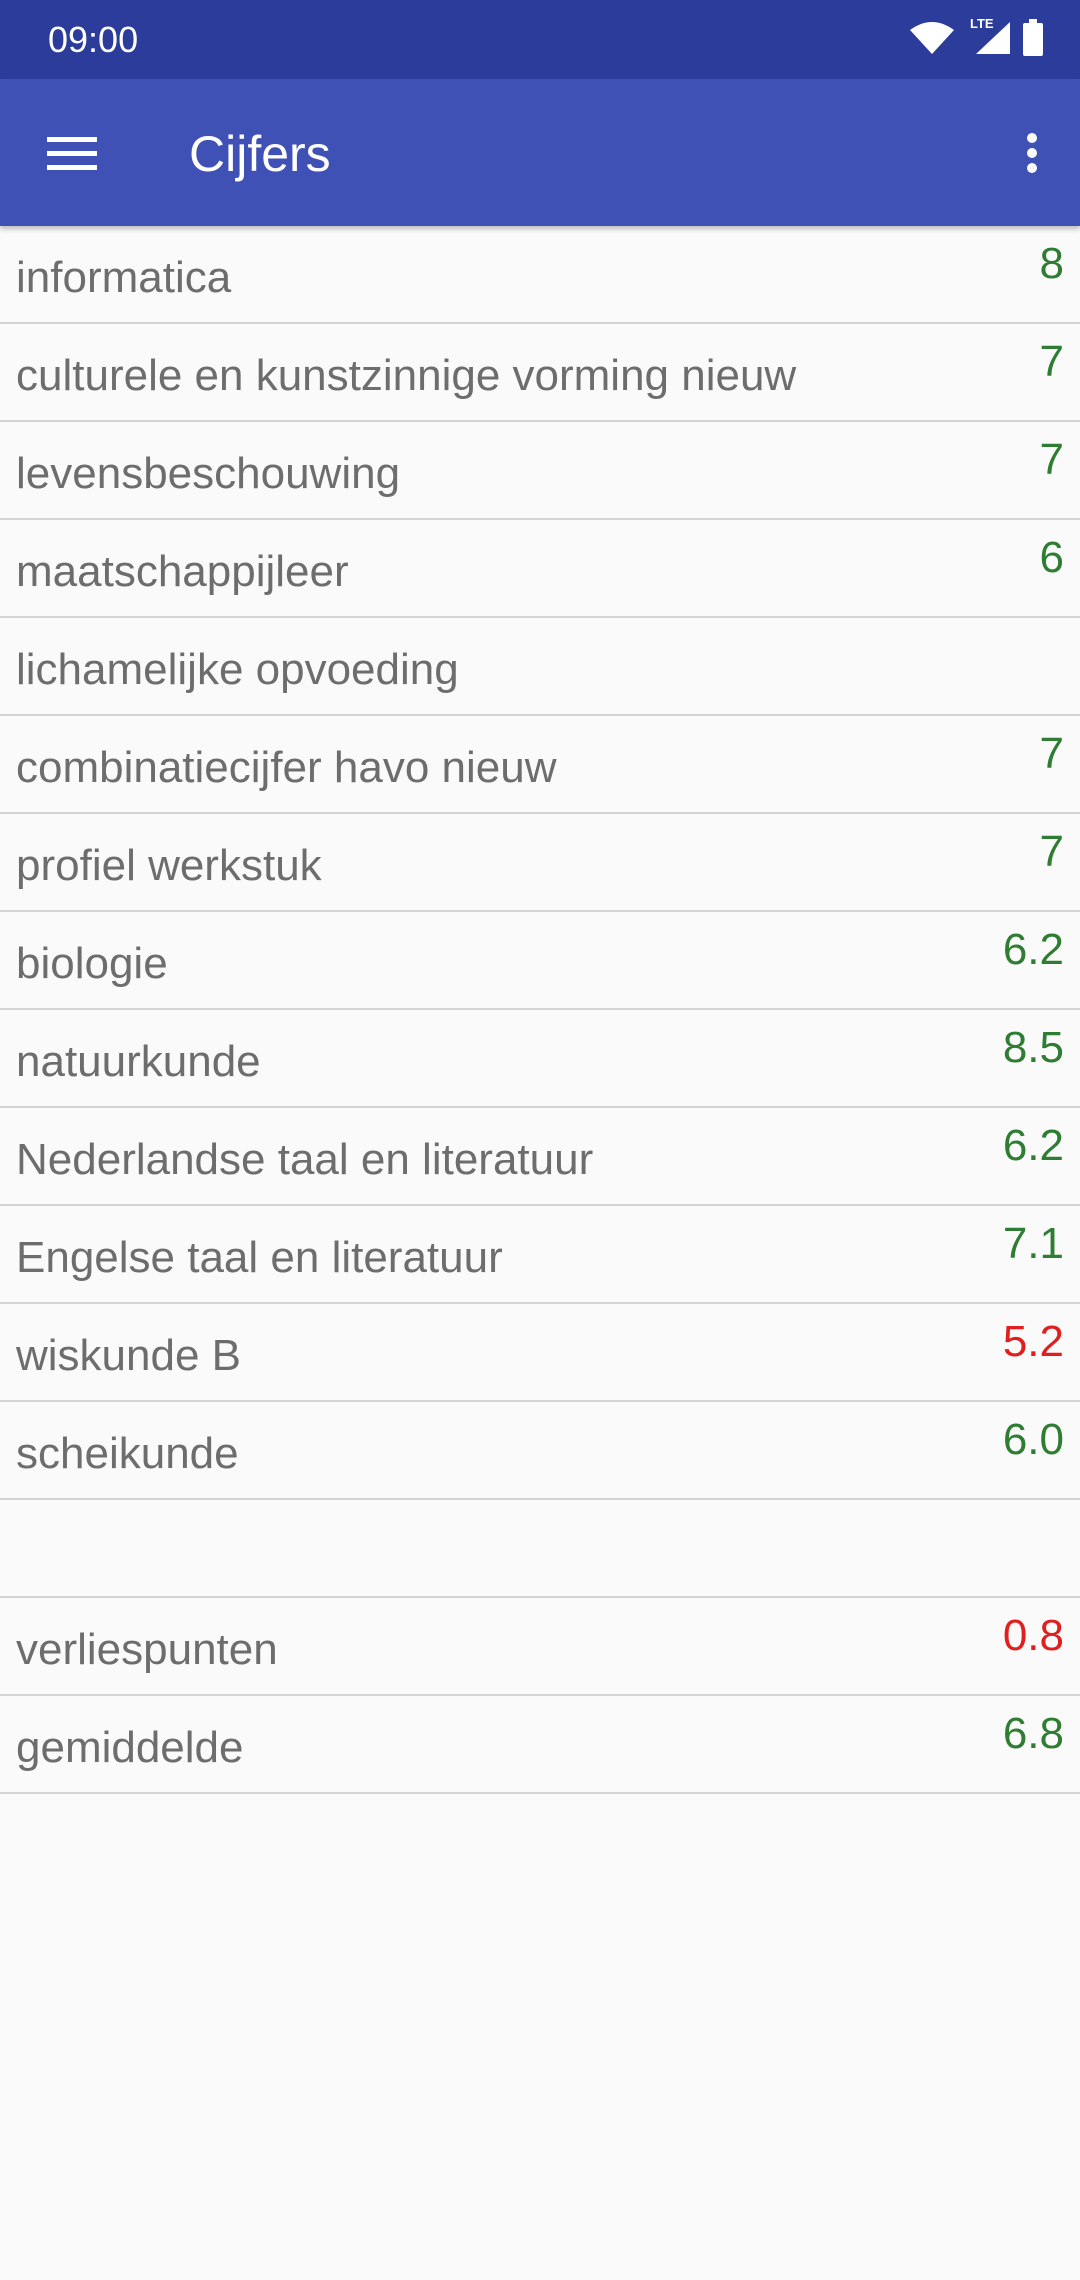 This screenshot has width=1080, height=2280. I want to click on status-bar: 09:00 LTE, so click(540, 39).